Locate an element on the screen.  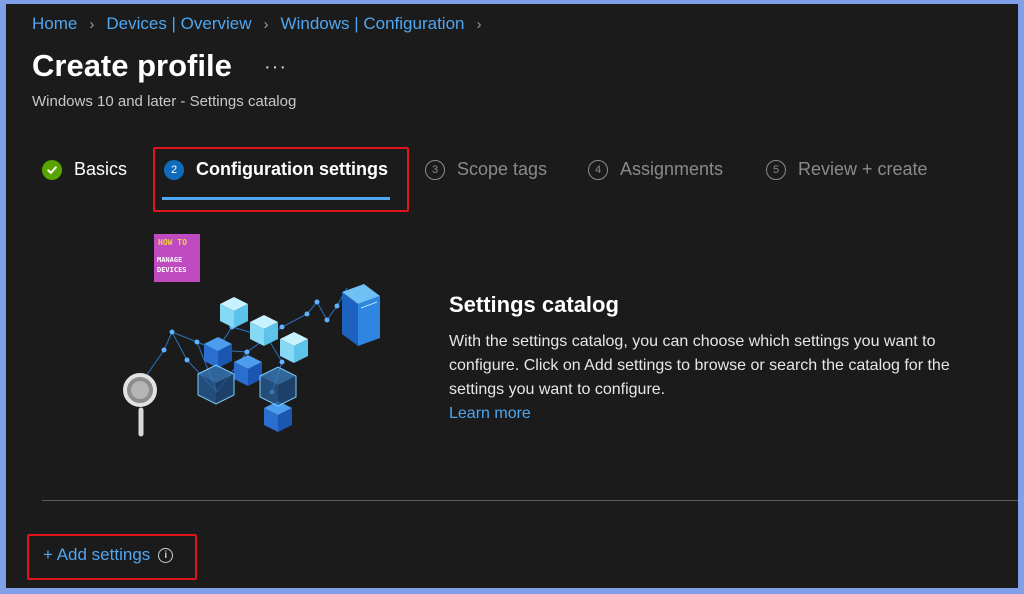
step-scope-tags: 3 Scope tags is located at coordinates (486, 169).